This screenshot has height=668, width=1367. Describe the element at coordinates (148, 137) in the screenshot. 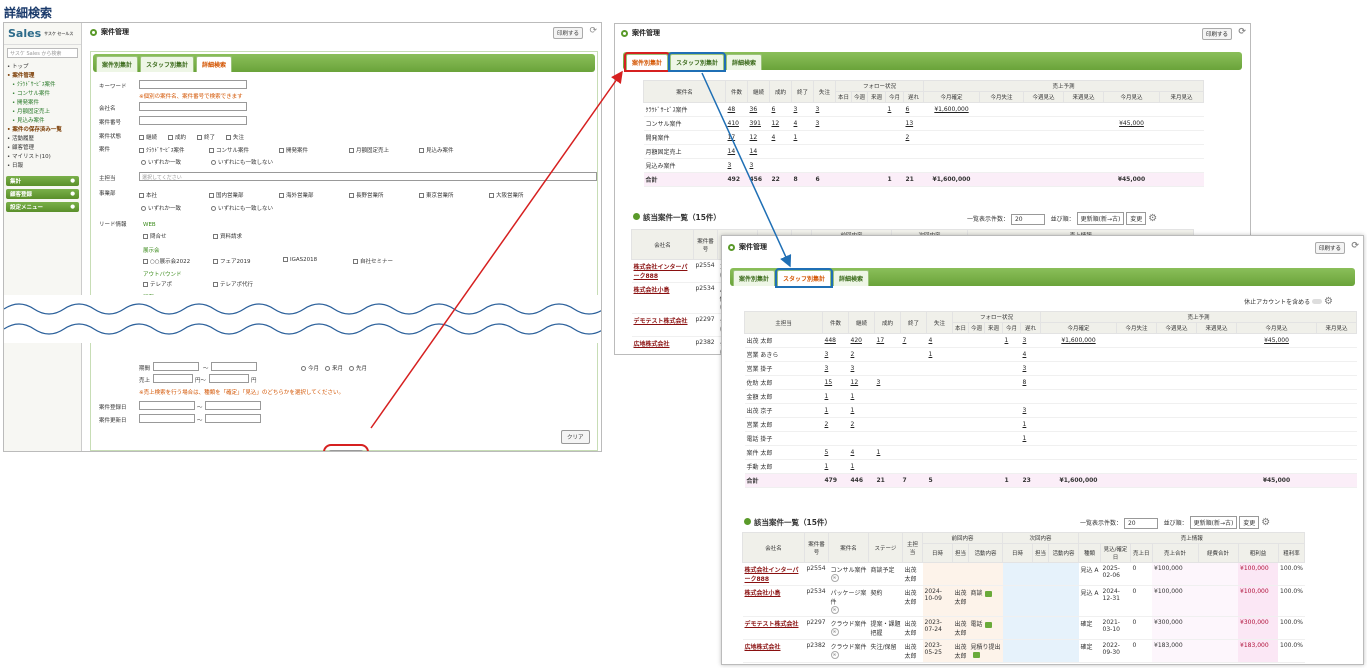

I see `option-checkbox: 継続` at that location.